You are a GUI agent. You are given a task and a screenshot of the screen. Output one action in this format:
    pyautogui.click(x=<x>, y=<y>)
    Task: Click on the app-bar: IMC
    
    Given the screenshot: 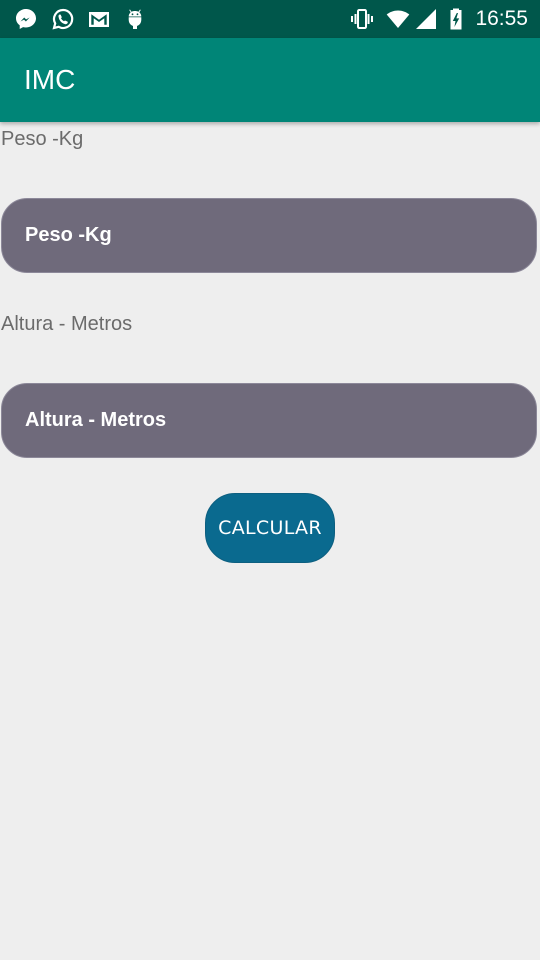 What is the action you would take?
    pyautogui.click(x=270, y=80)
    